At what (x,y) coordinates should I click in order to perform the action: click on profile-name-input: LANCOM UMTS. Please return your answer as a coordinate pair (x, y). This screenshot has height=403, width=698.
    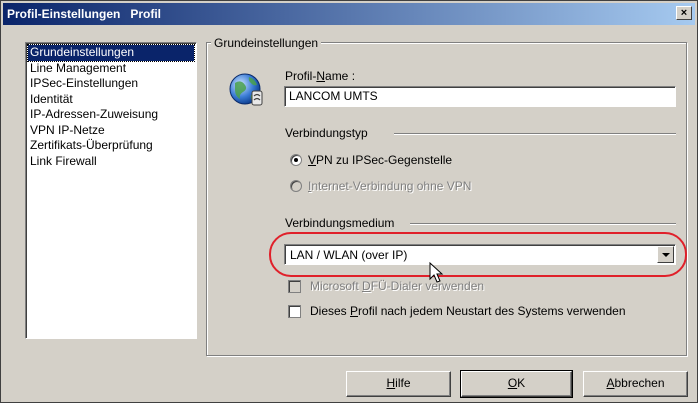
    Looking at the image, I should click on (480, 96).